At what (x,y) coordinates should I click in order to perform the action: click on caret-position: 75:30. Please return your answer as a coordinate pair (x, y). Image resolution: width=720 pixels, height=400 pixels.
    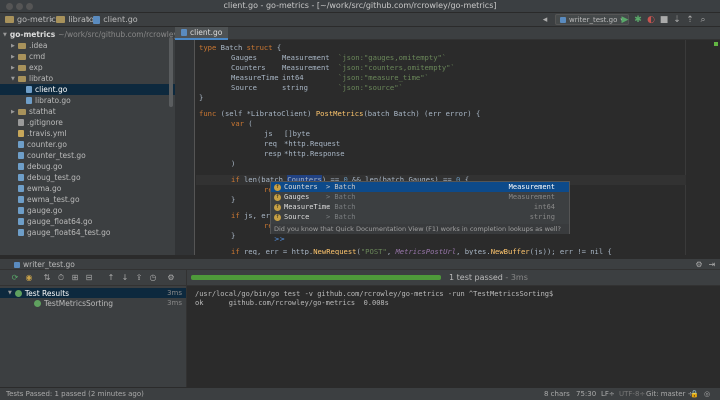
    Looking at the image, I should click on (586, 394).